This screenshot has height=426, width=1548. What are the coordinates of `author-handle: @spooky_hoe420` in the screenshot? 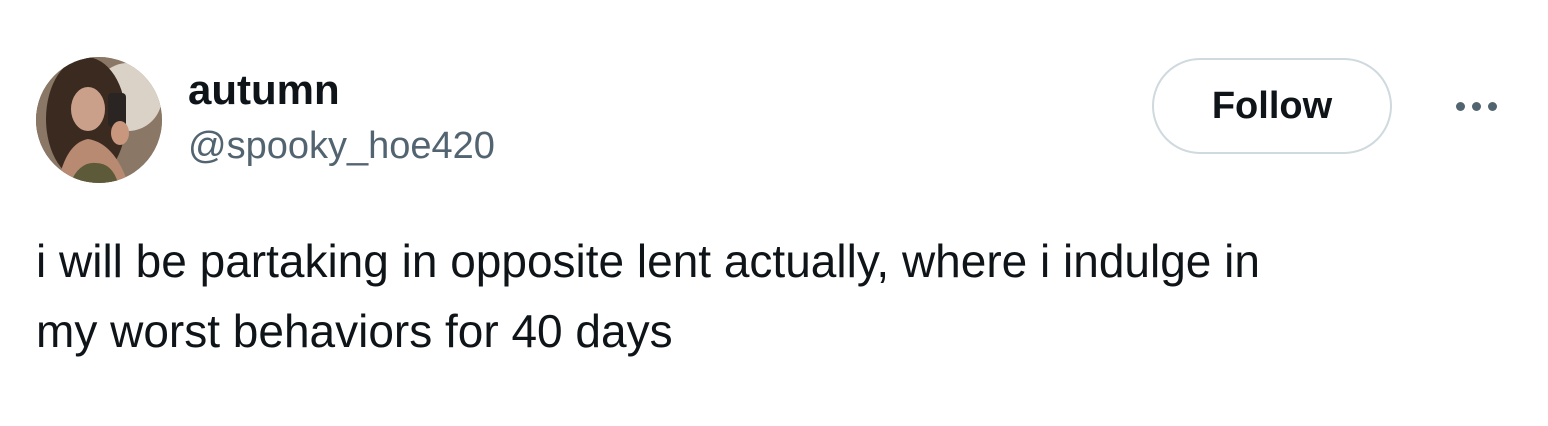 It's located at (341, 146).